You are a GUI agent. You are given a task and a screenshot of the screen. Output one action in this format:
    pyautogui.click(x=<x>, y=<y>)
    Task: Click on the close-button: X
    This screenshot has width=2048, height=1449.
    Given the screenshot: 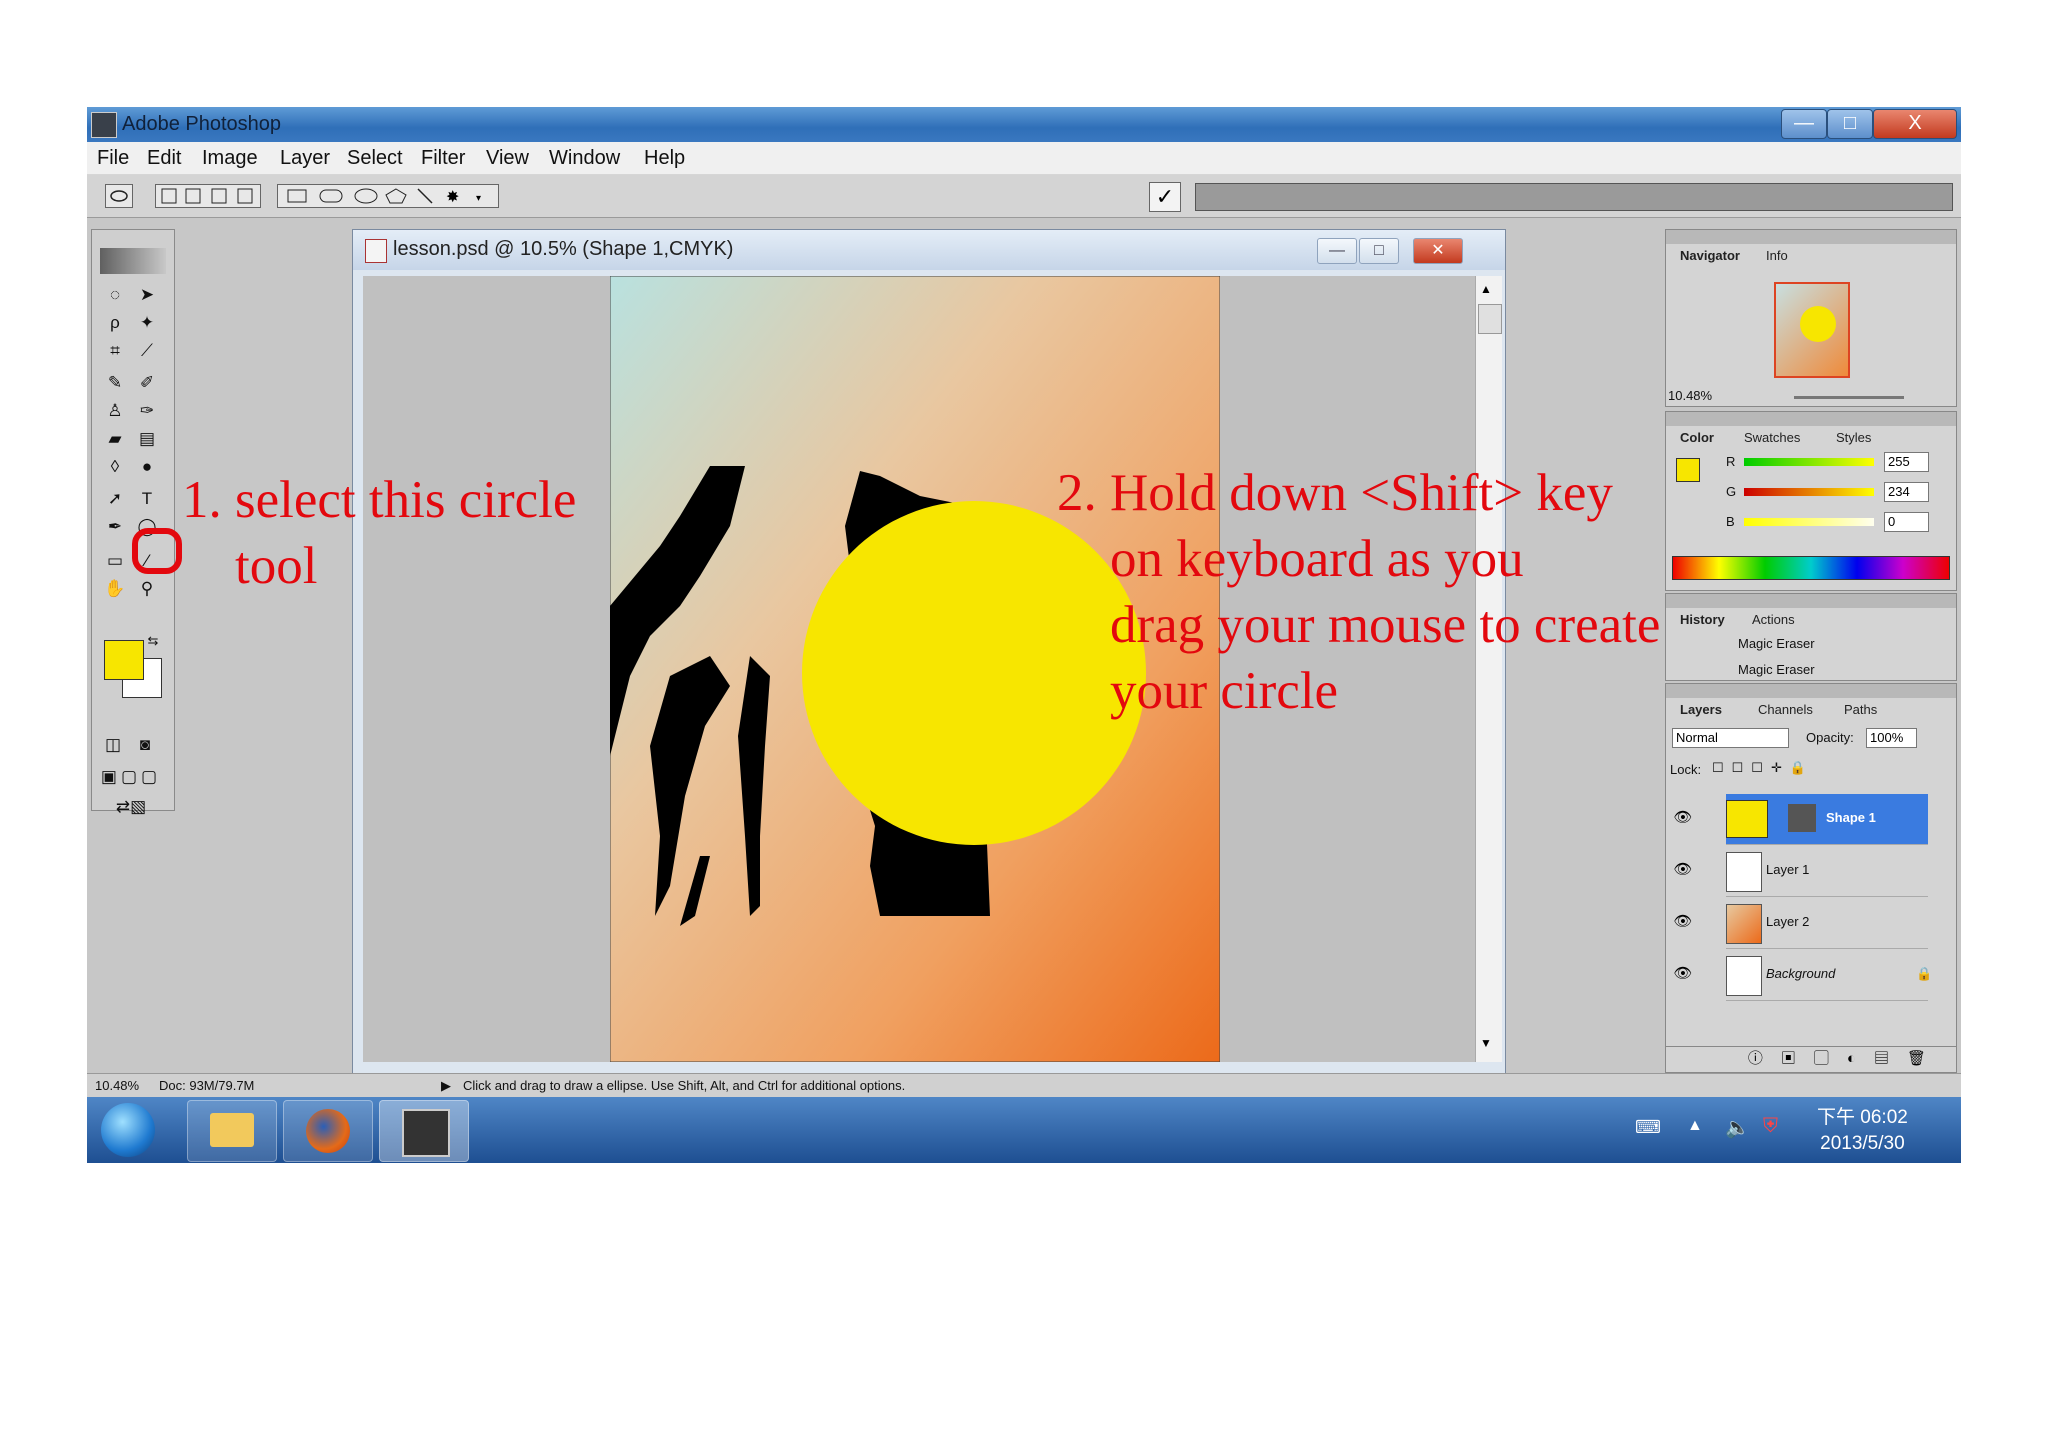 What is the action you would take?
    pyautogui.click(x=1915, y=124)
    